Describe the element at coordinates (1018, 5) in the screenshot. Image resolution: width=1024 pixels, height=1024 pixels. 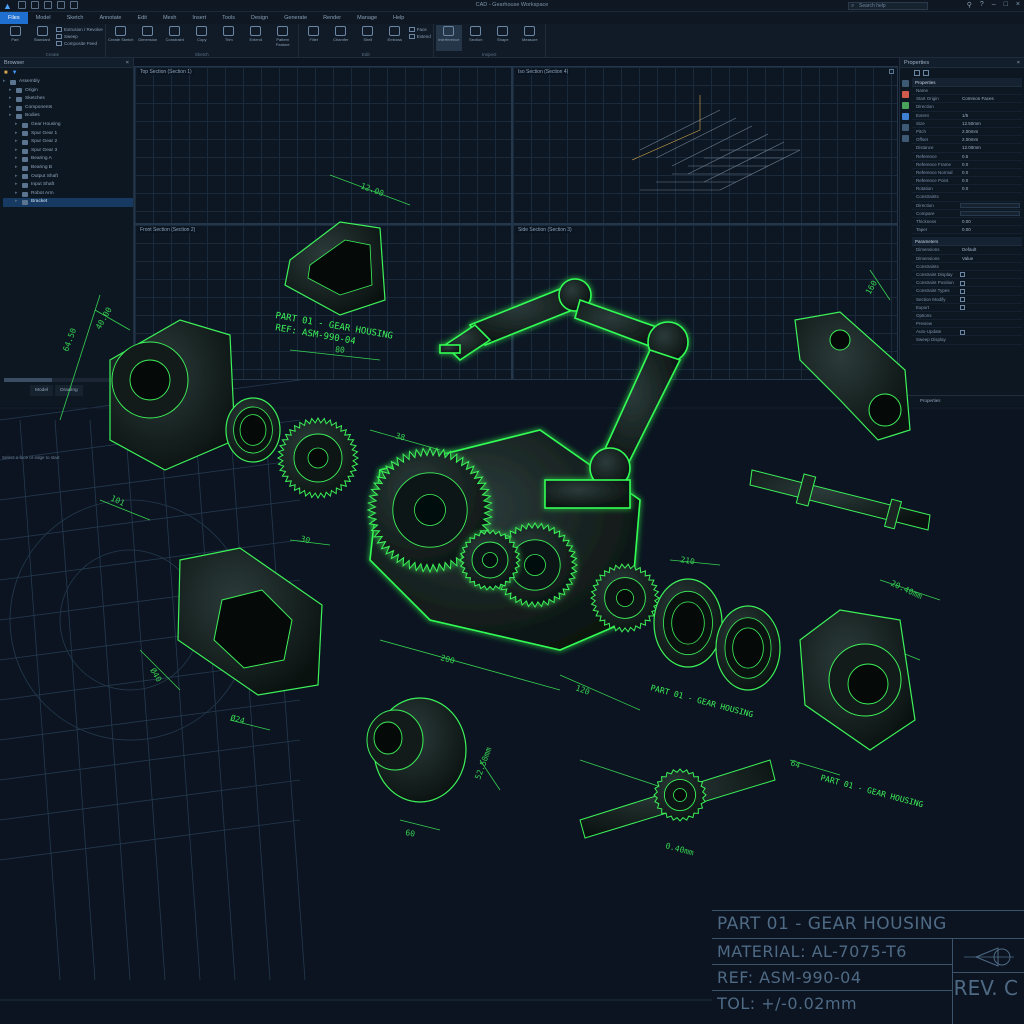
I see `close-icon: ×` at that location.